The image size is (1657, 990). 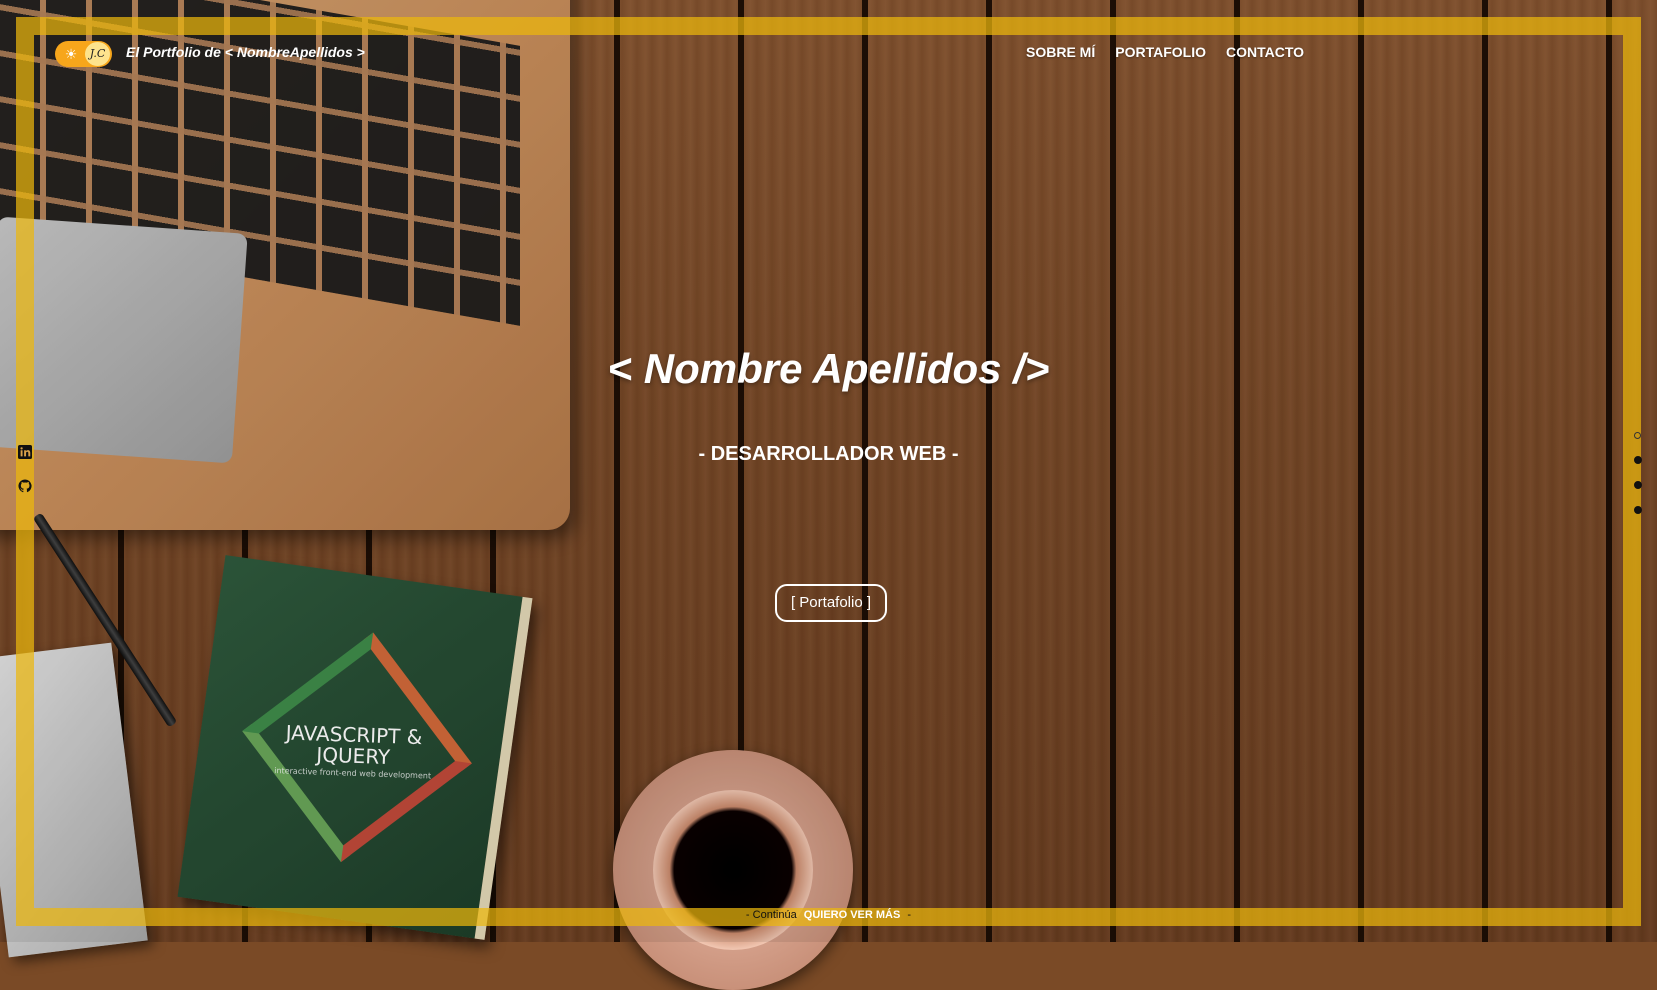 What do you see at coordinates (828, 454) in the screenshot?
I see `hero-subtitle: - DESARROLLADOR WEB -` at bounding box center [828, 454].